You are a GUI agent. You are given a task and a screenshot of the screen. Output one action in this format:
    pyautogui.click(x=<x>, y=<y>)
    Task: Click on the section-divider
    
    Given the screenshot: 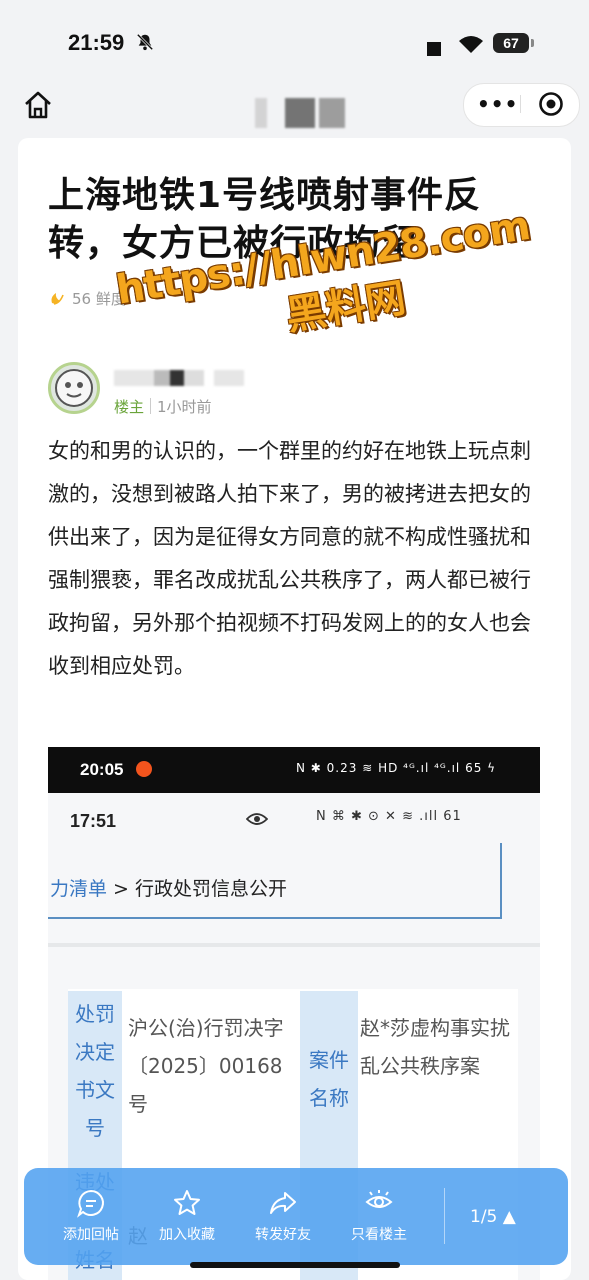 What is the action you would take?
    pyautogui.click(x=294, y=945)
    